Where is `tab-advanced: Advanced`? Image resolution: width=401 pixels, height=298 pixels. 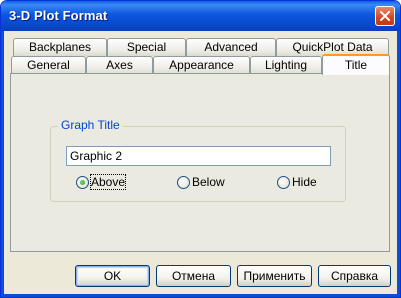 tab-advanced: Advanced is located at coordinates (231, 47).